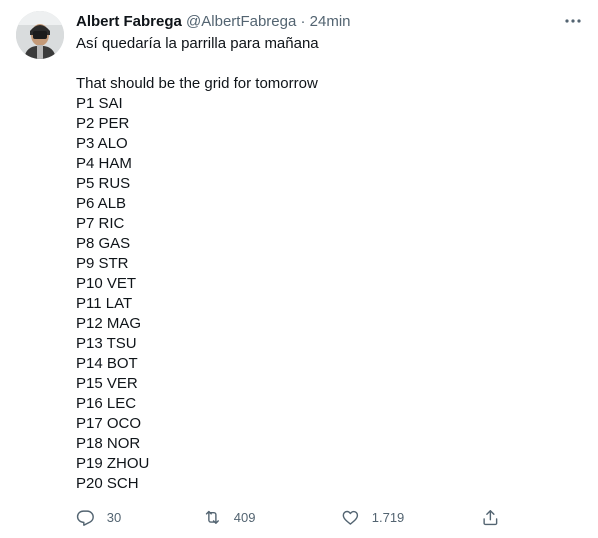 The image size is (598, 538). I want to click on reply-icon, so click(85, 518).